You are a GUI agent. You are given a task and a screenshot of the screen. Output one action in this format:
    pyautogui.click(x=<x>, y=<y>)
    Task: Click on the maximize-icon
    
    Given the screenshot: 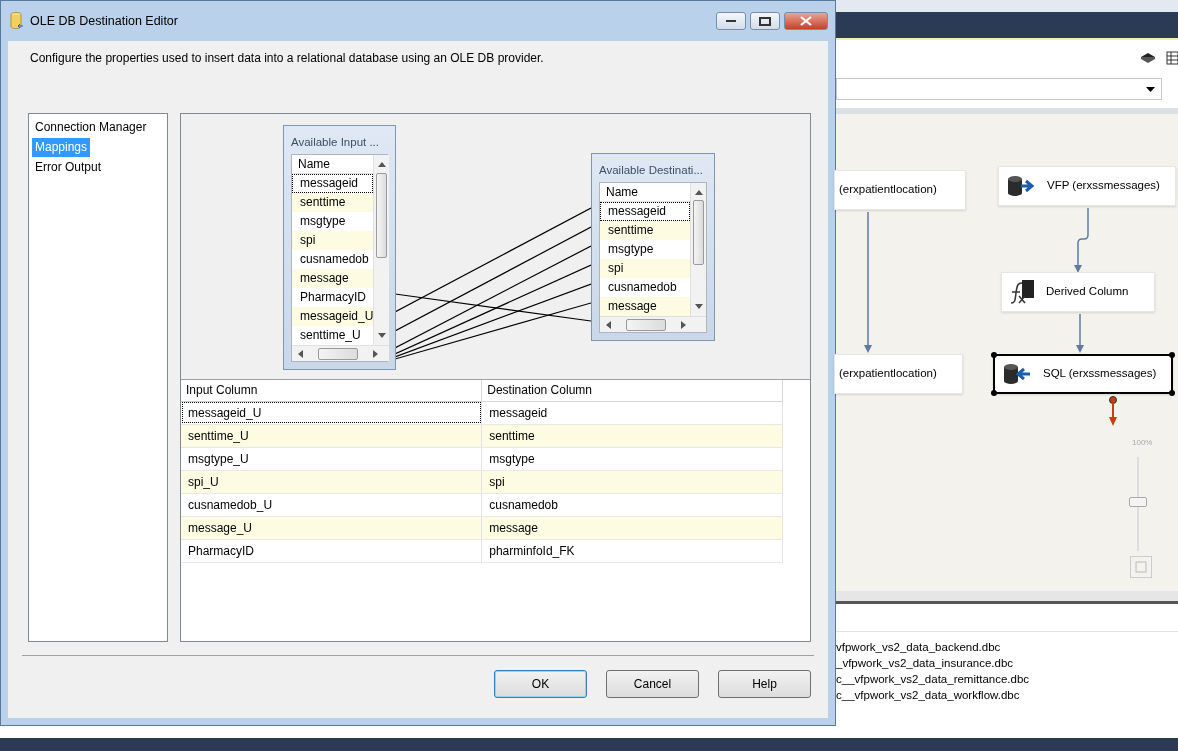 What is the action you would take?
    pyautogui.click(x=765, y=21)
    